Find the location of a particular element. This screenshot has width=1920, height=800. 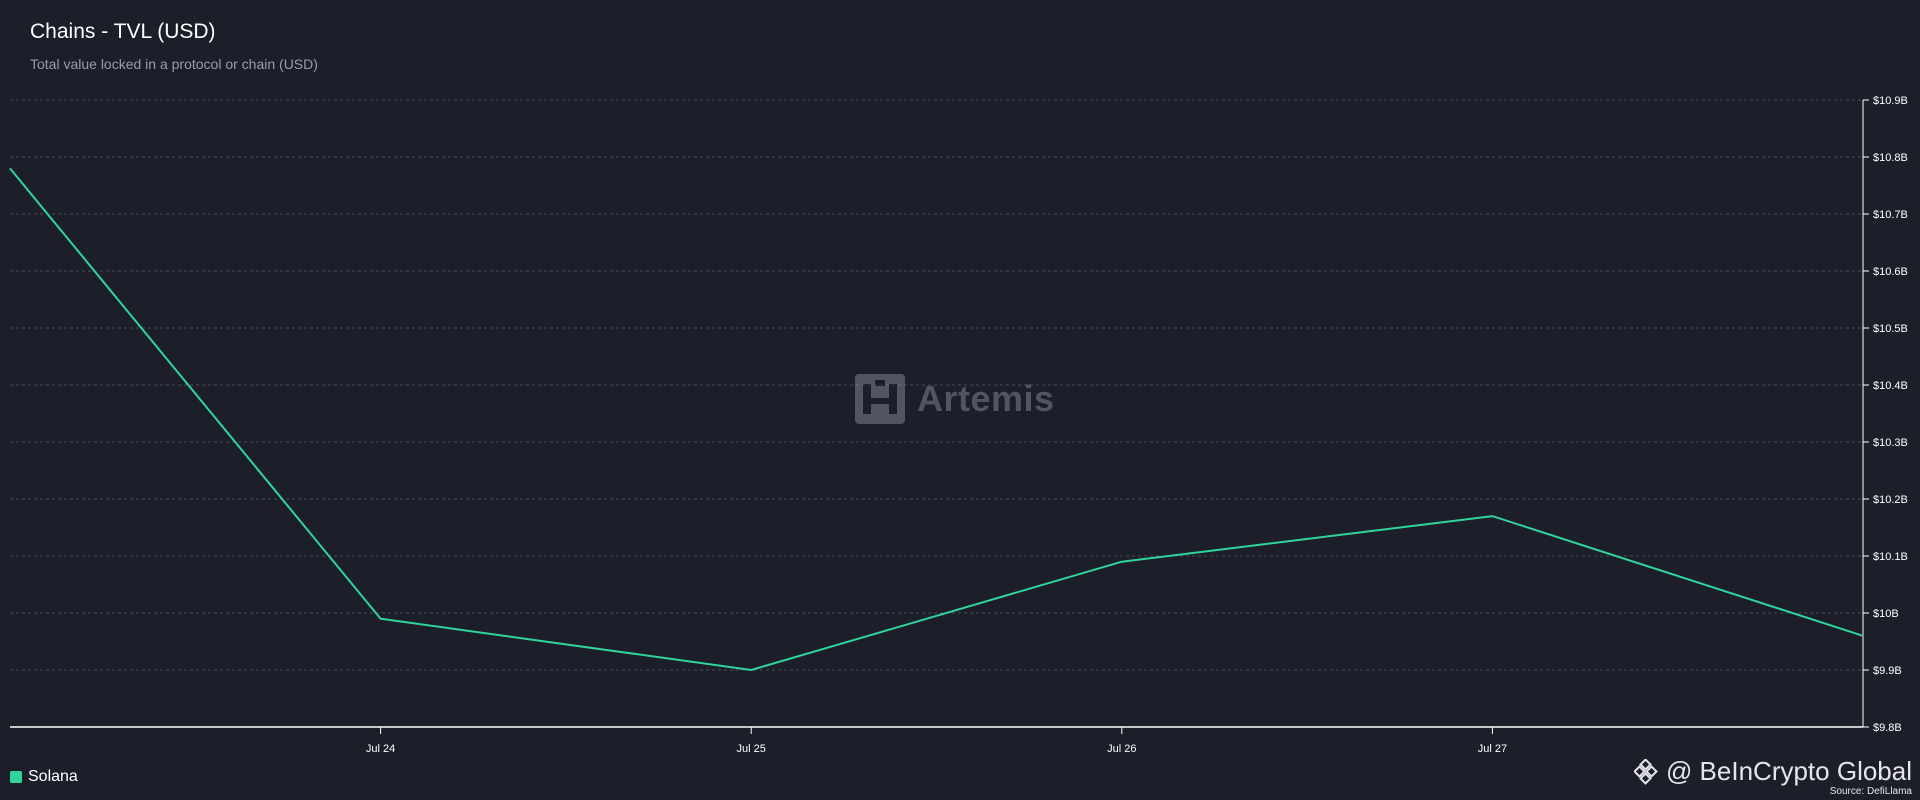

watermark-text: Artemis is located at coordinates (986, 398).